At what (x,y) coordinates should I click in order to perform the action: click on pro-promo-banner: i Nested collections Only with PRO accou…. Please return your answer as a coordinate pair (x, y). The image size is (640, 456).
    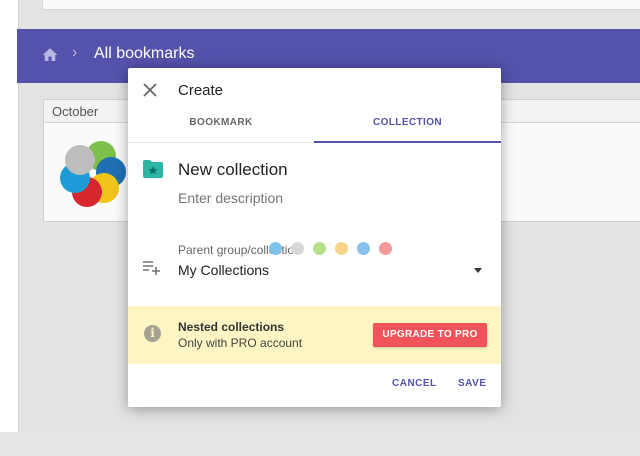
    Looking at the image, I should click on (314, 335).